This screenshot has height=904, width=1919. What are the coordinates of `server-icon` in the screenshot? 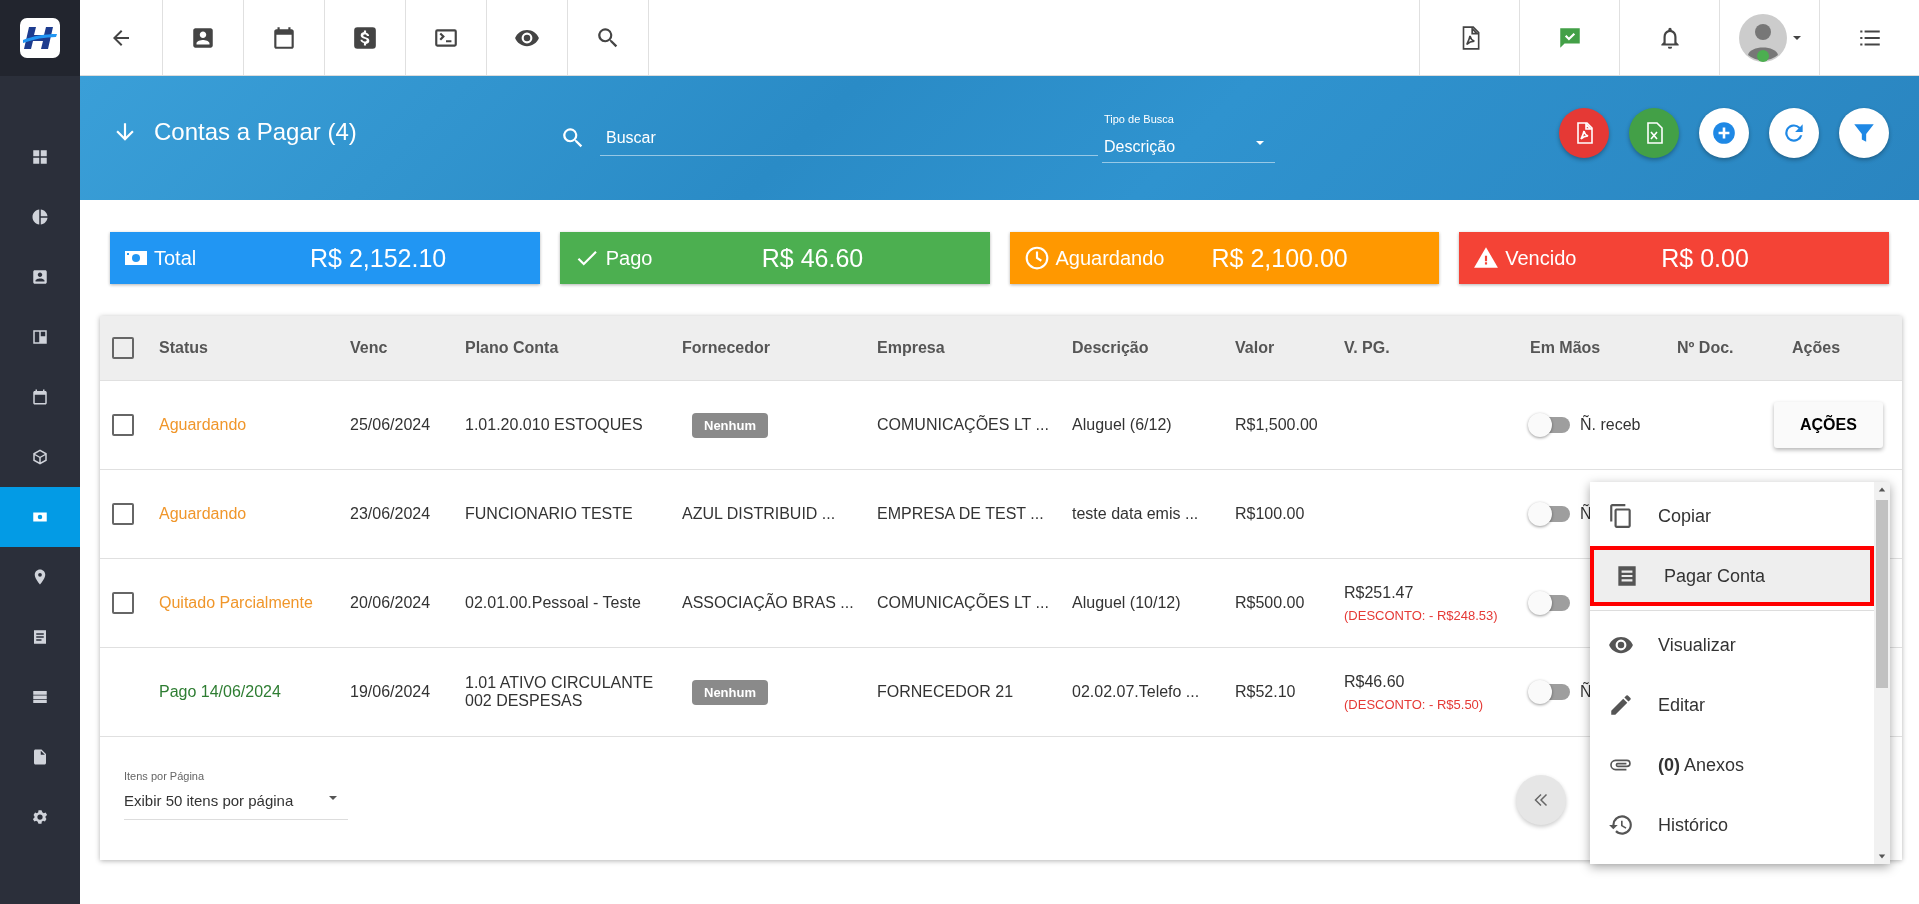 It's located at (40, 697).